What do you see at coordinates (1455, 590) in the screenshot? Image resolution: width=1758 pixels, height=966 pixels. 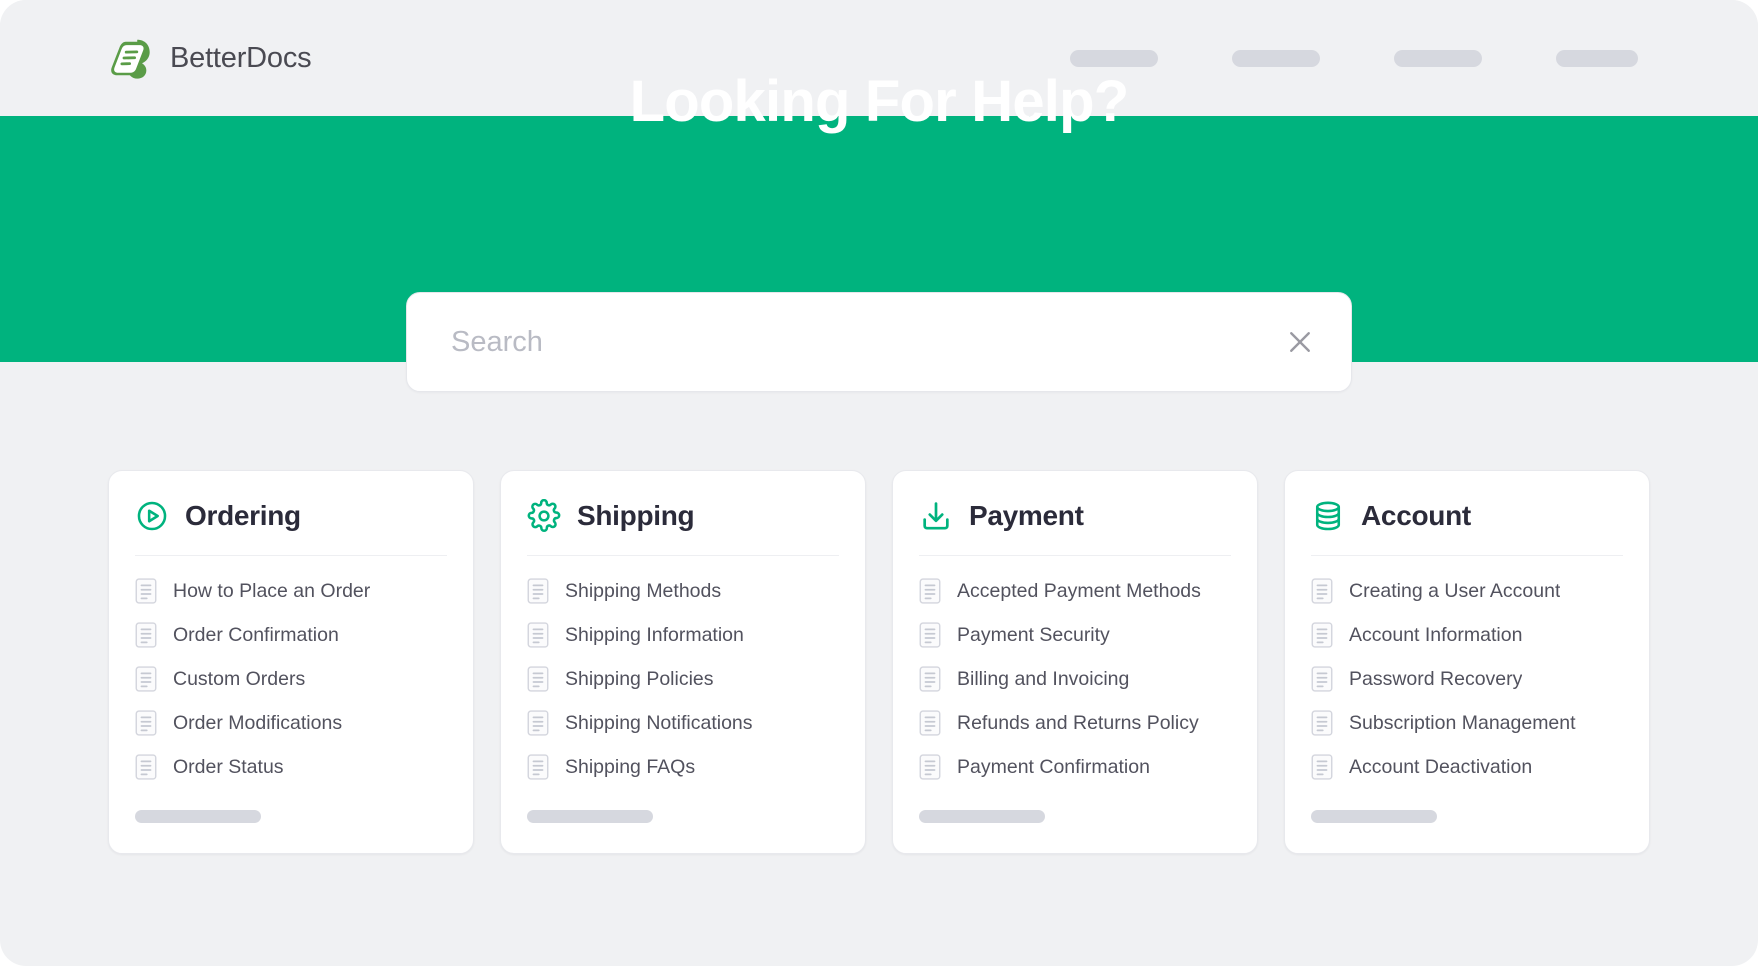 I see `list-item-label: Creating a User Account` at bounding box center [1455, 590].